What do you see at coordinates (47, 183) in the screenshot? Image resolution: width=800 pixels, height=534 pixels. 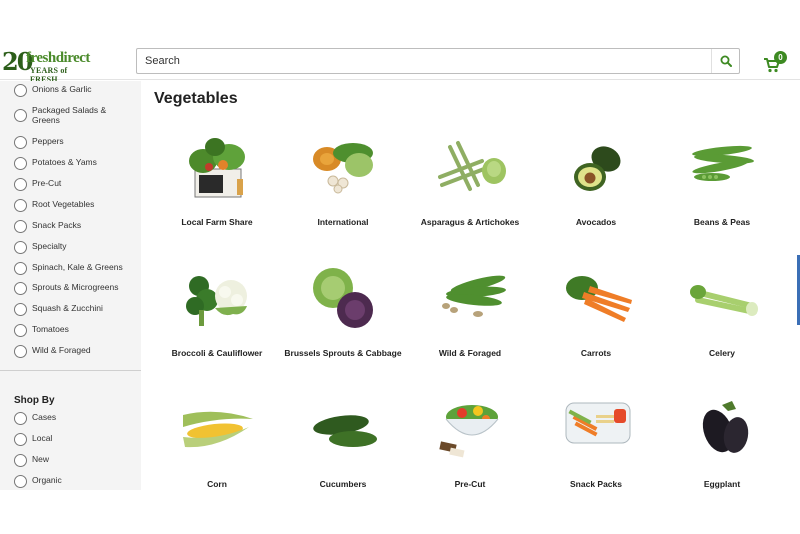 I see `filter-label: Pre-Cut` at bounding box center [47, 183].